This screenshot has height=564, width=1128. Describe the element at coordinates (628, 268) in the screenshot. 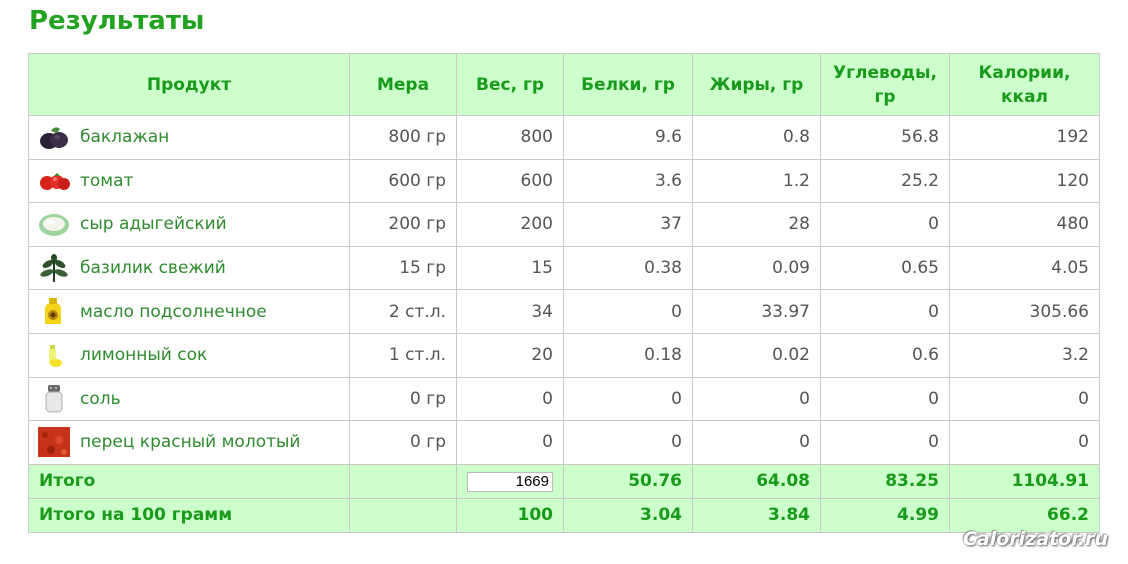

I see `cell-protein: 0.38` at that location.